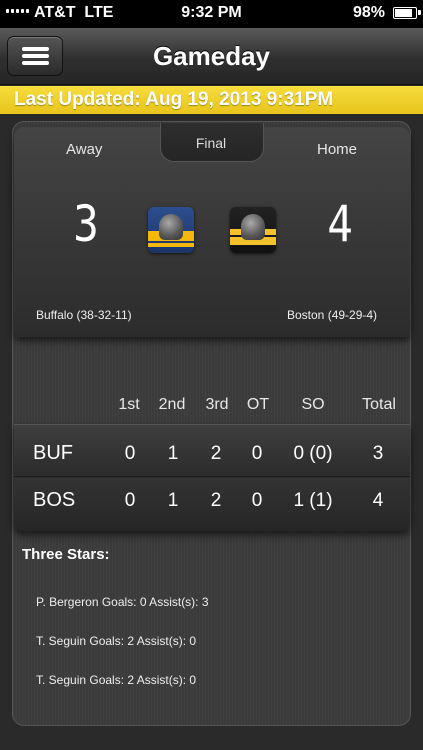 The image size is (423, 750). Describe the element at coordinates (332, 315) in the screenshot. I see `home-team-record: Boston (49-29-4)` at that location.